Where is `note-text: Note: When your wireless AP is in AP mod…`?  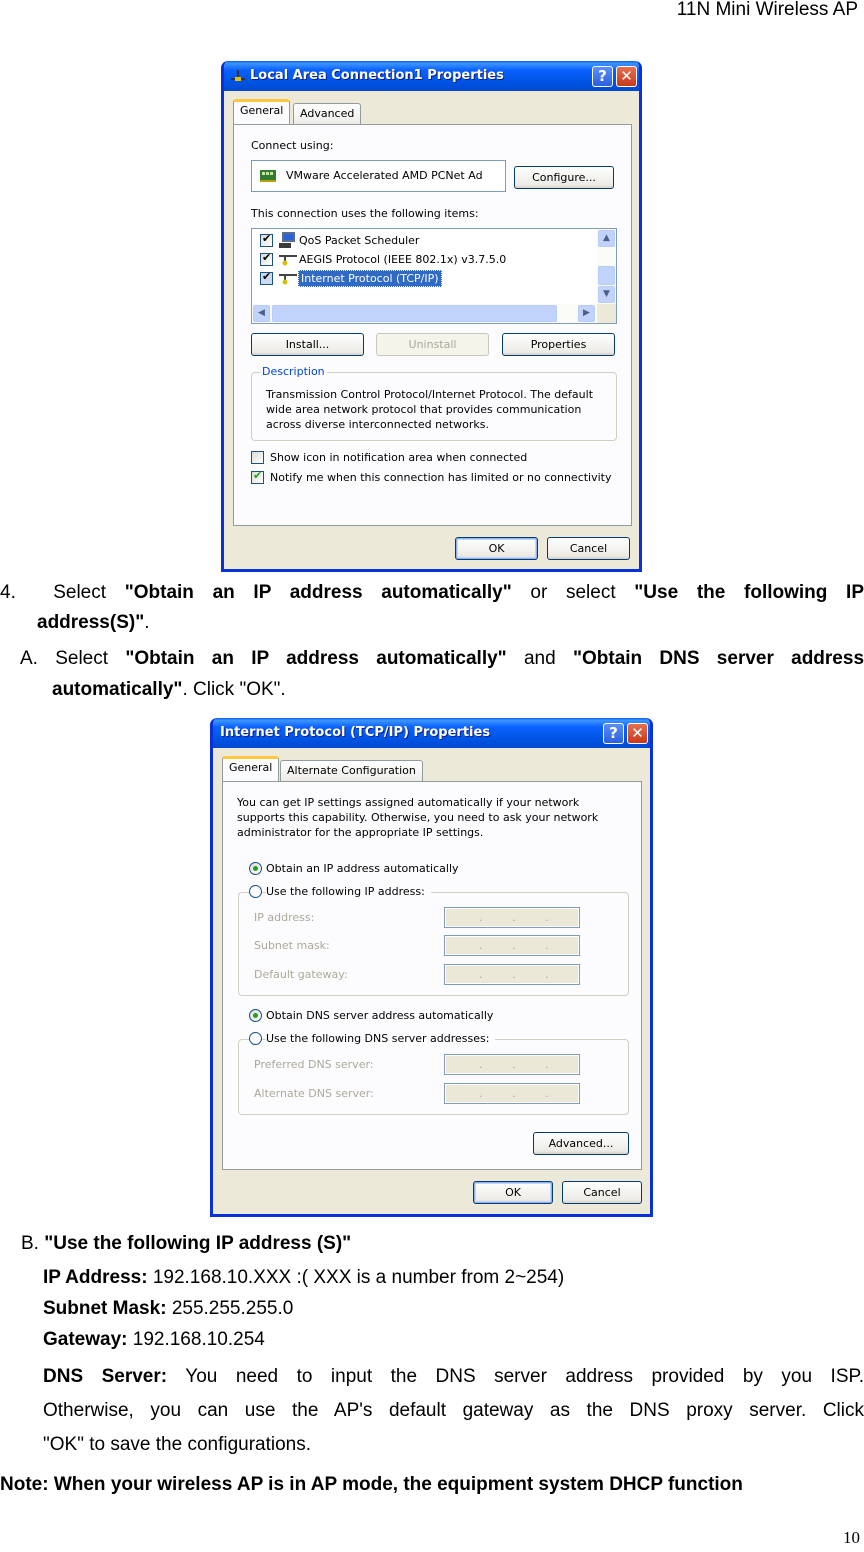
note-text: Note: When your wireless AP is in AP mod… is located at coordinates (371, 1484).